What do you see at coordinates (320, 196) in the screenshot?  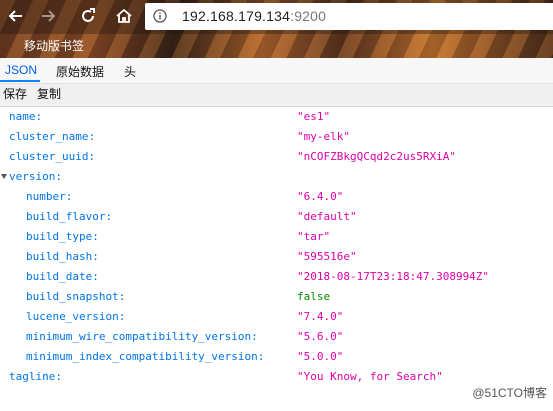 I see `json-value: "6.4.0"` at bounding box center [320, 196].